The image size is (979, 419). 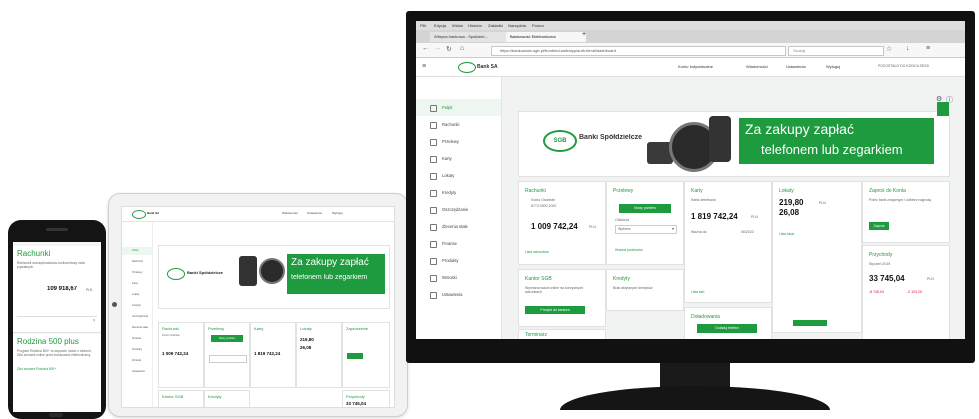 What do you see at coordinates (458, 158) in the screenshot?
I see `sidebar-item-karty: Karty` at bounding box center [458, 158].